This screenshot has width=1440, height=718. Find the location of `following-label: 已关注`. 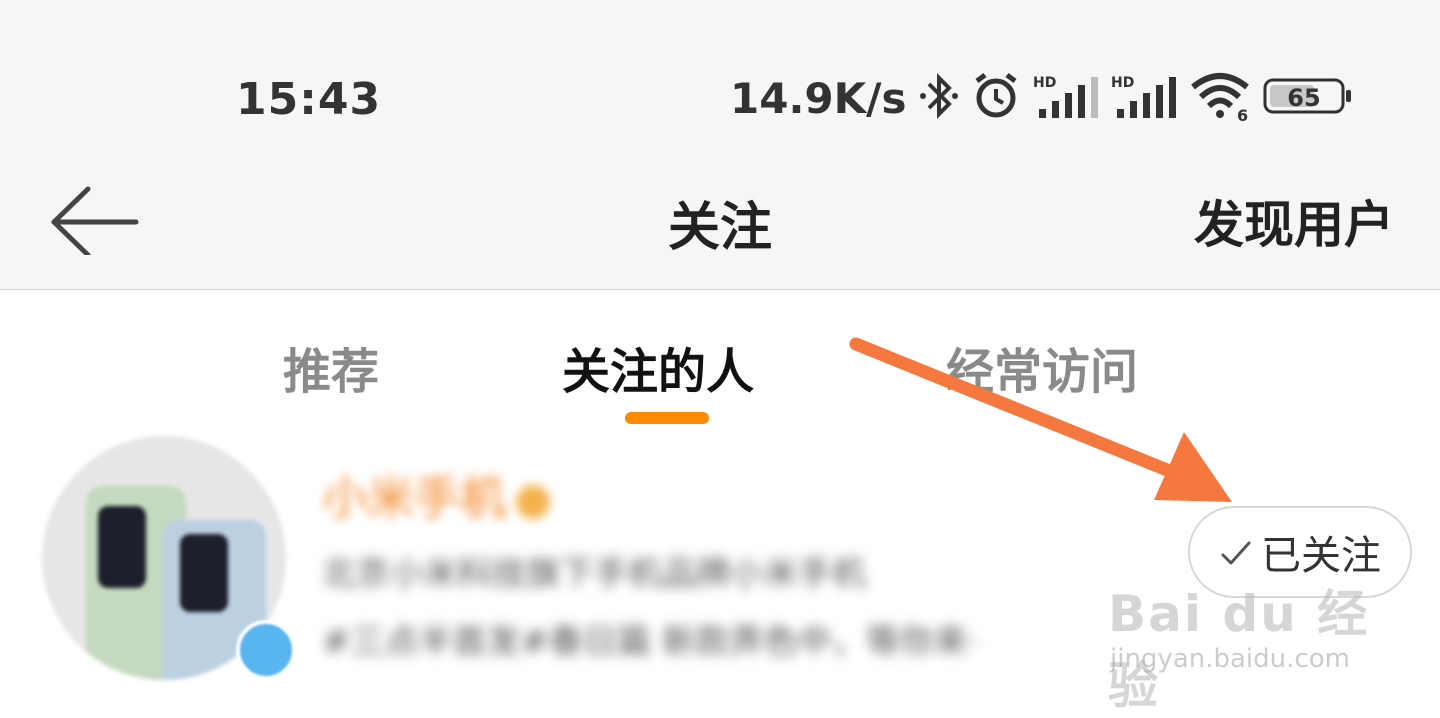

following-label: 已关注 is located at coordinates (1321, 556).